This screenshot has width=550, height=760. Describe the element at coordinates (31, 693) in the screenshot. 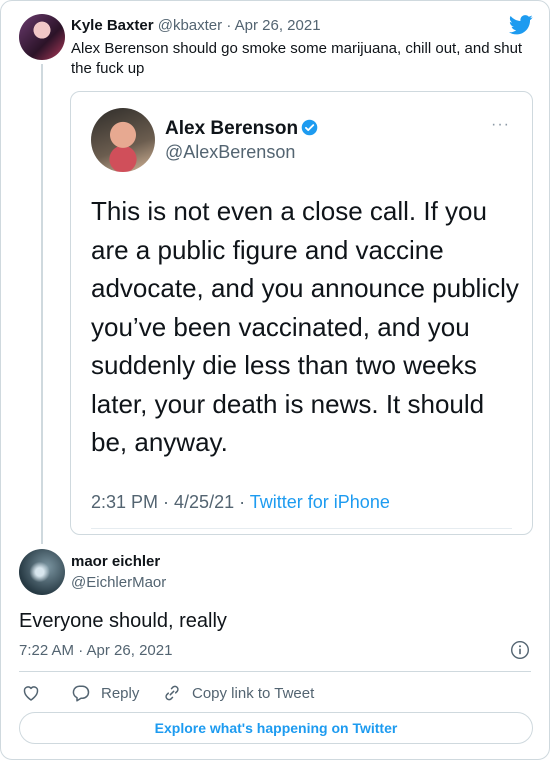

I see `heart-icon` at that location.